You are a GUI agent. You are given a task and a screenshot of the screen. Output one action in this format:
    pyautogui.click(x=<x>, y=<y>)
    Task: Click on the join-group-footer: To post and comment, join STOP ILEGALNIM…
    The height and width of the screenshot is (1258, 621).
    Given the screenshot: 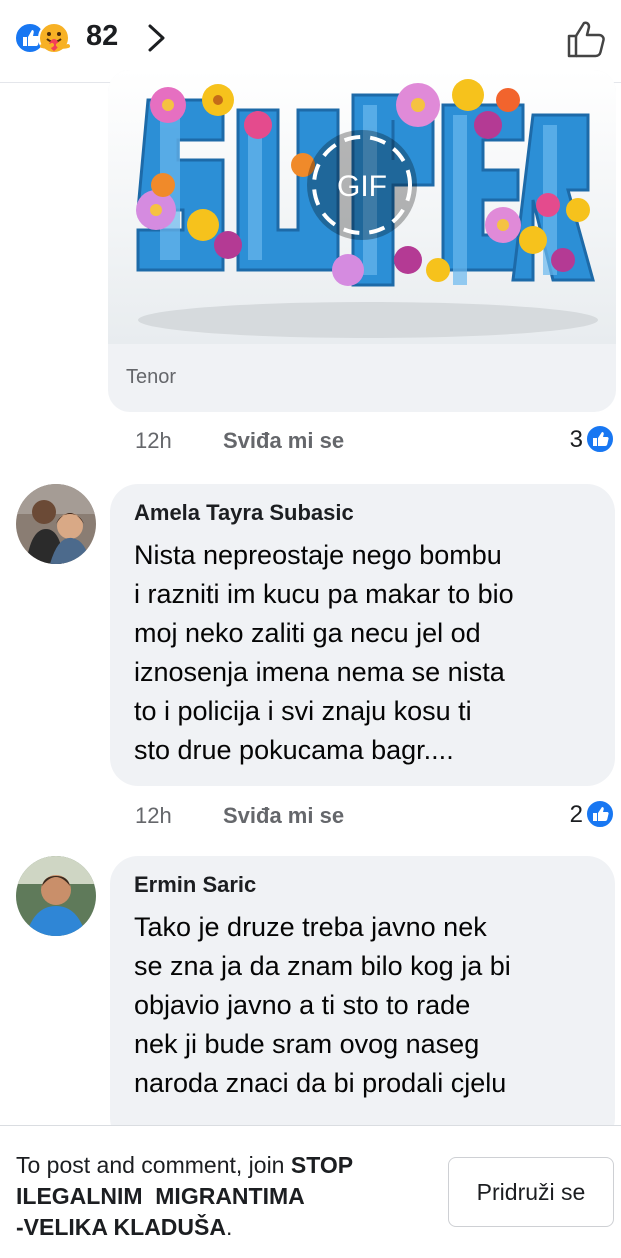 What is the action you would take?
    pyautogui.click(x=310, y=1191)
    